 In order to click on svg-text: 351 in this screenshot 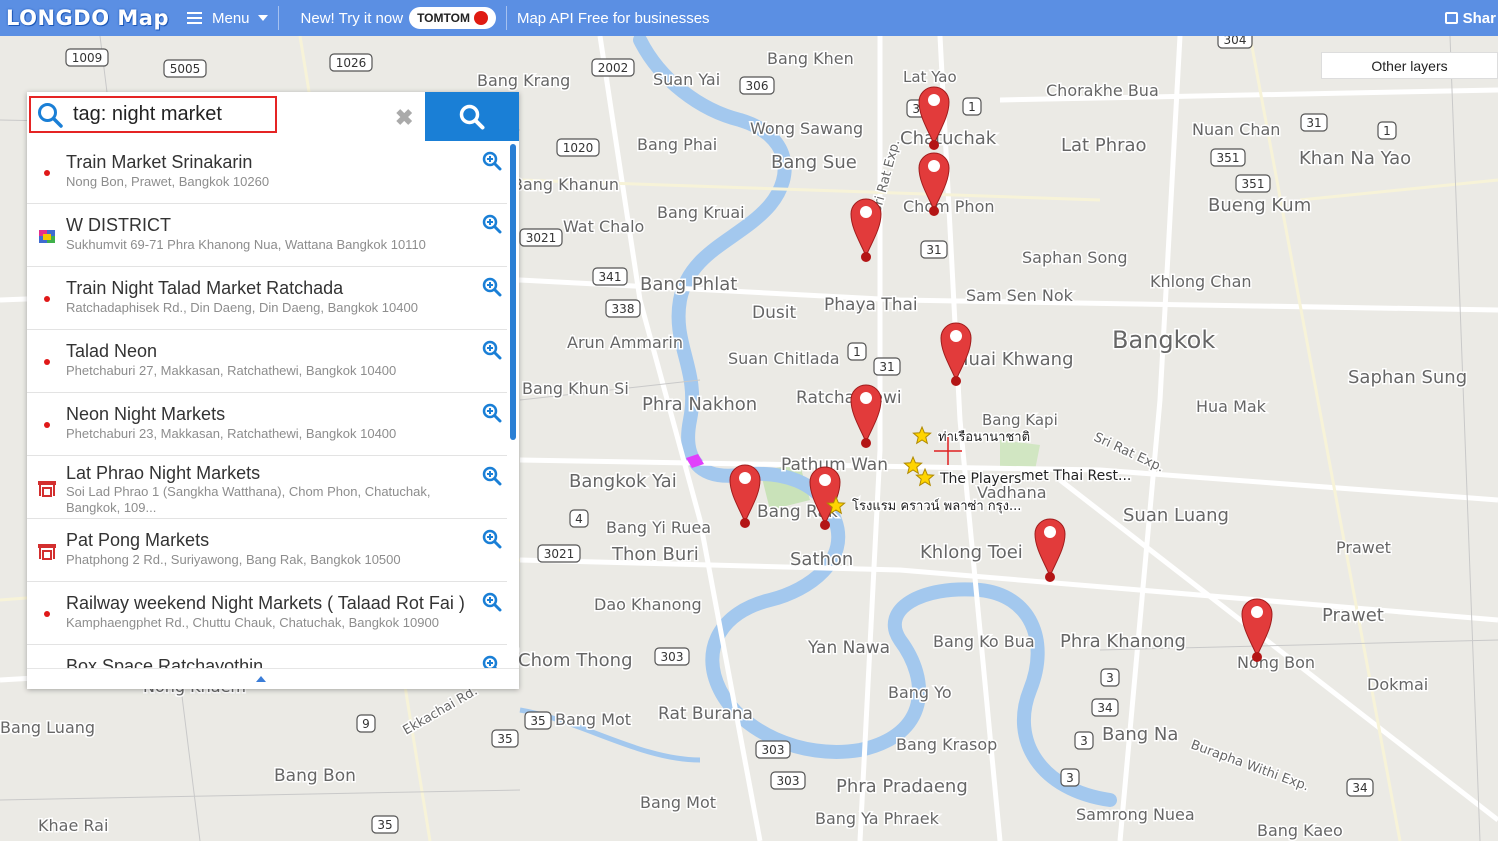, I will do `click(1228, 158)`.